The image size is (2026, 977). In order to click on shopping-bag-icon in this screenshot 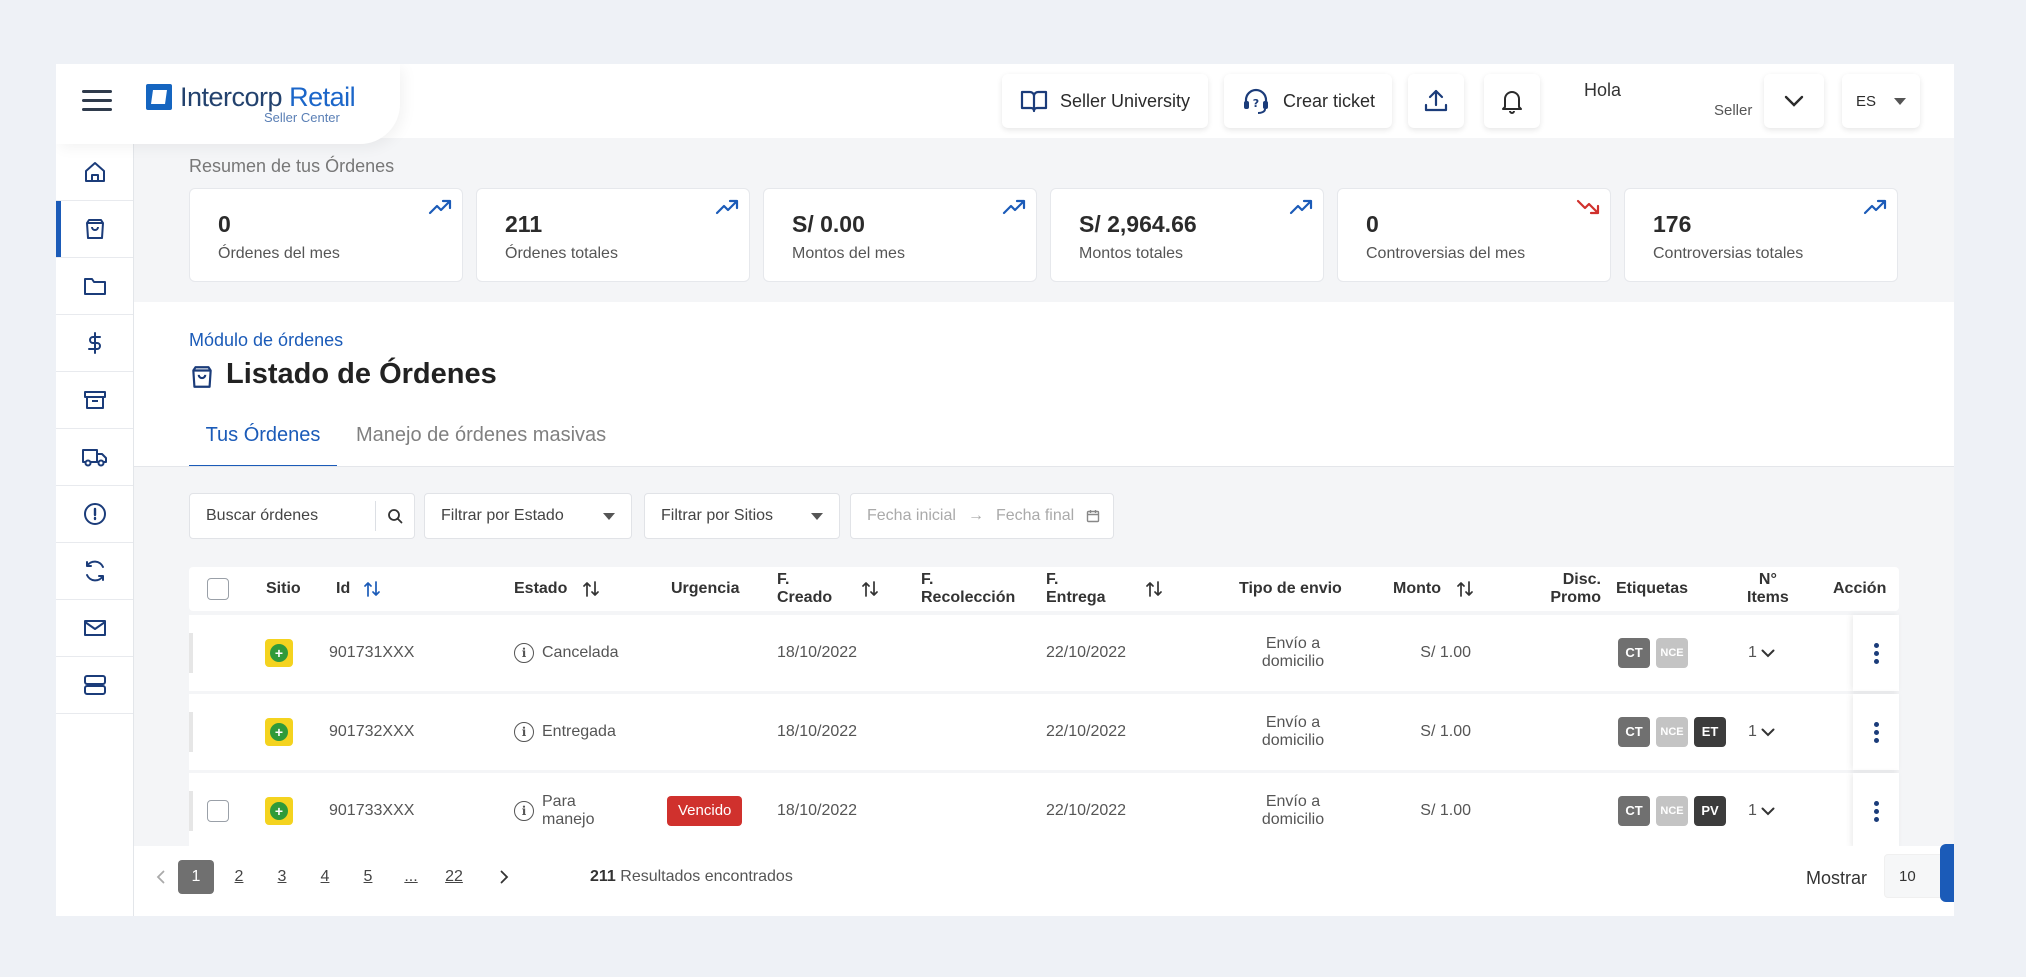, I will do `click(94, 229)`.